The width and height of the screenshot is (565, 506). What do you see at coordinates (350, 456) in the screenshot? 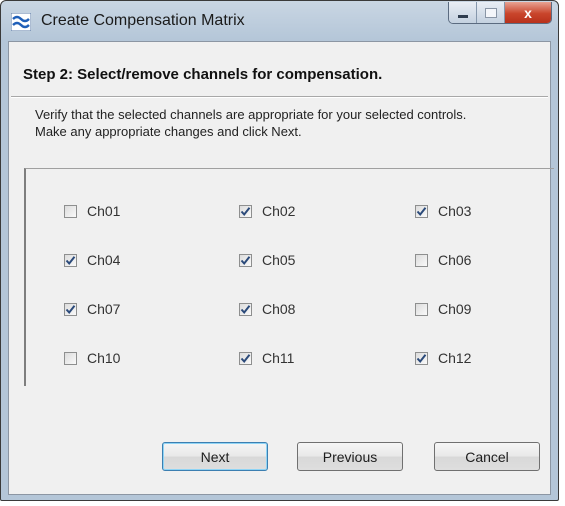
I see `previous-button: Previous` at bounding box center [350, 456].